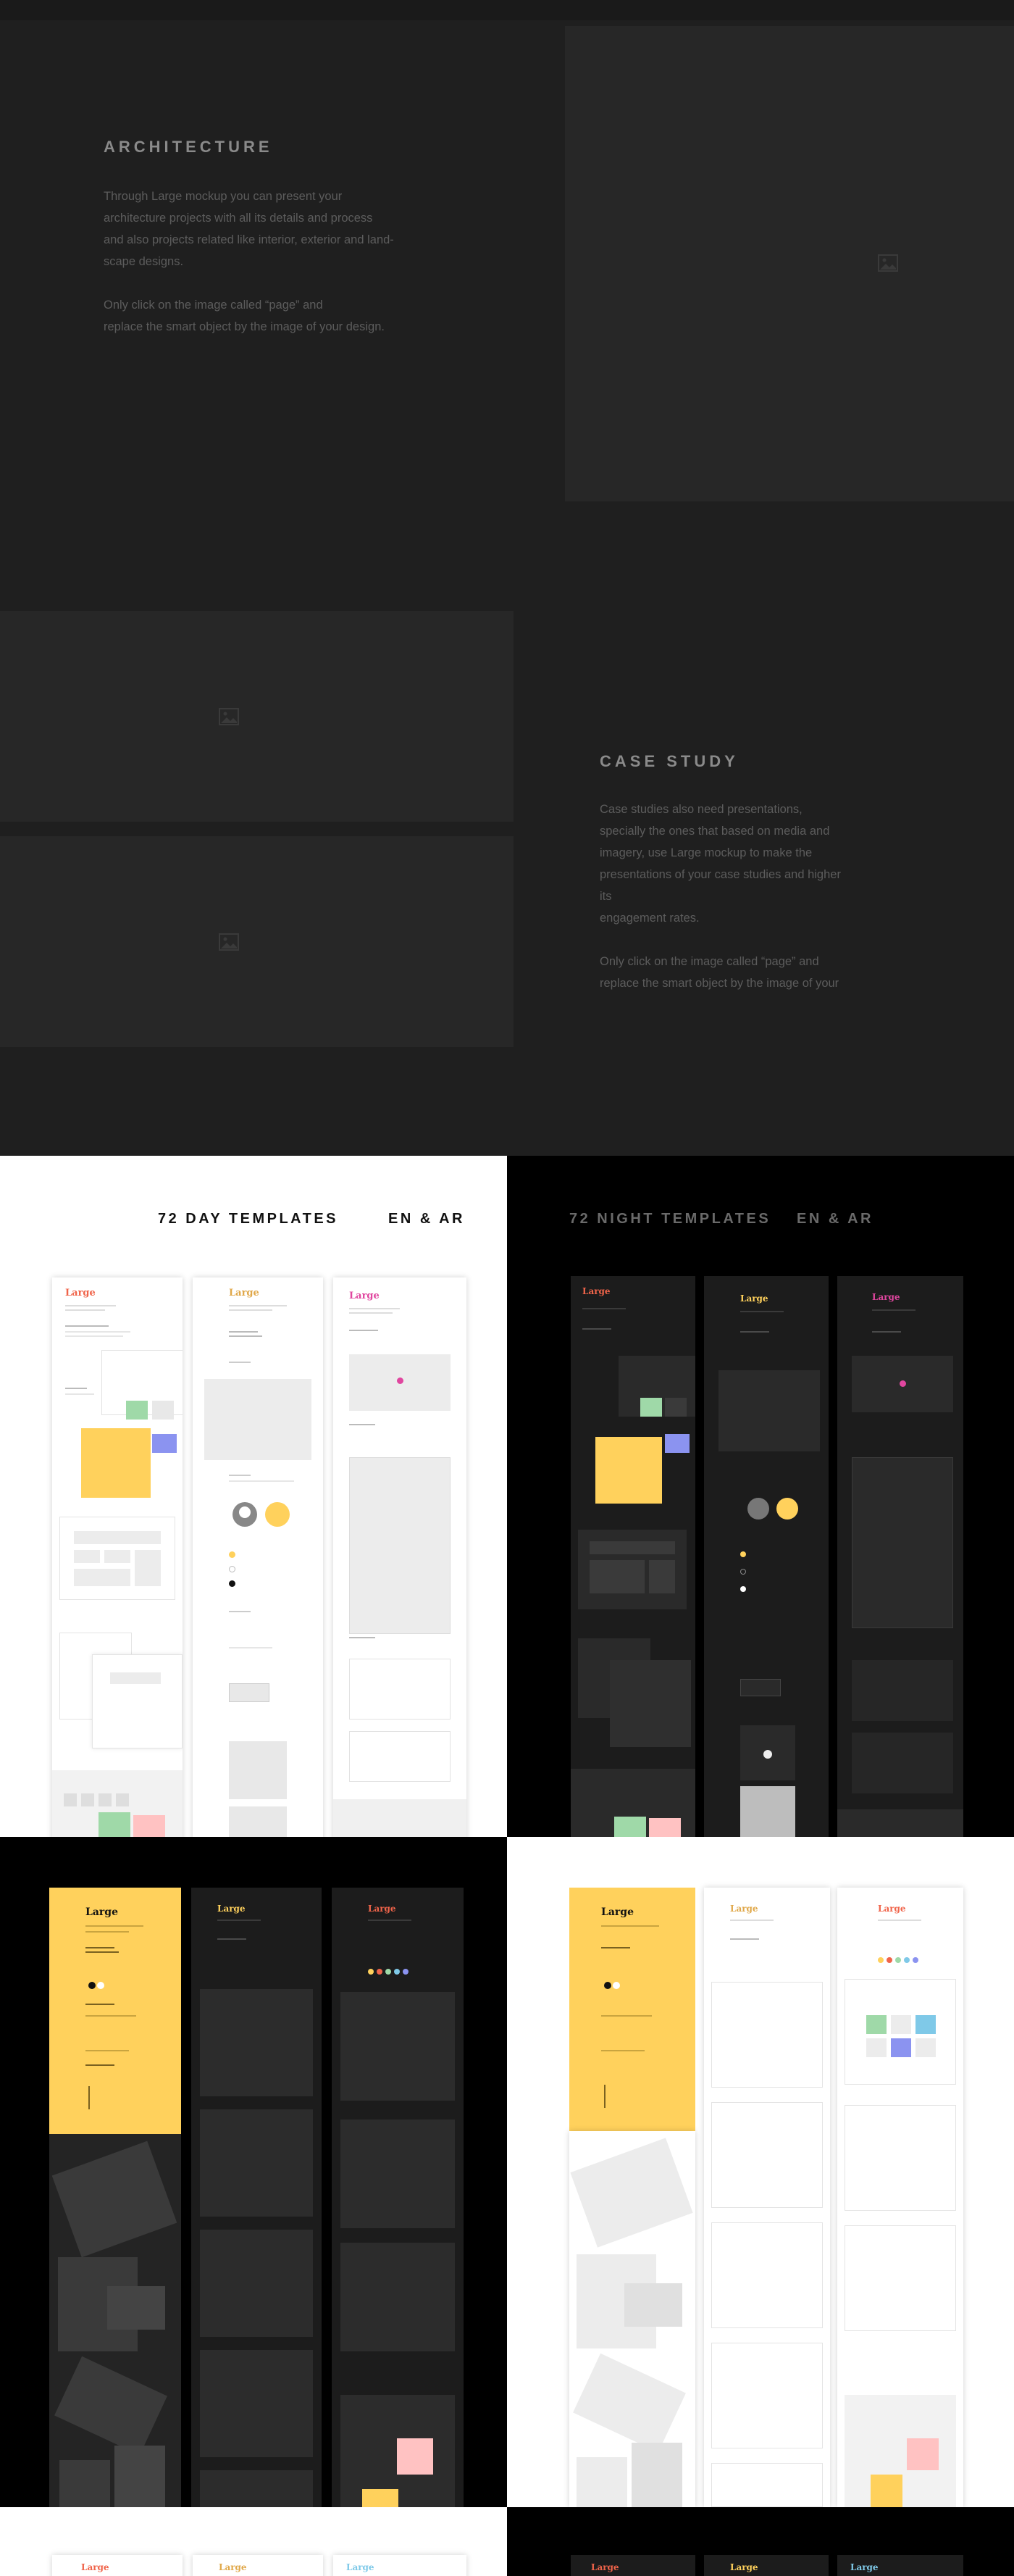 This screenshot has height=2576, width=1014. Describe the element at coordinates (760, 2541) in the screenshot. I see `bottom-dark-panel: Large Large Large` at that location.